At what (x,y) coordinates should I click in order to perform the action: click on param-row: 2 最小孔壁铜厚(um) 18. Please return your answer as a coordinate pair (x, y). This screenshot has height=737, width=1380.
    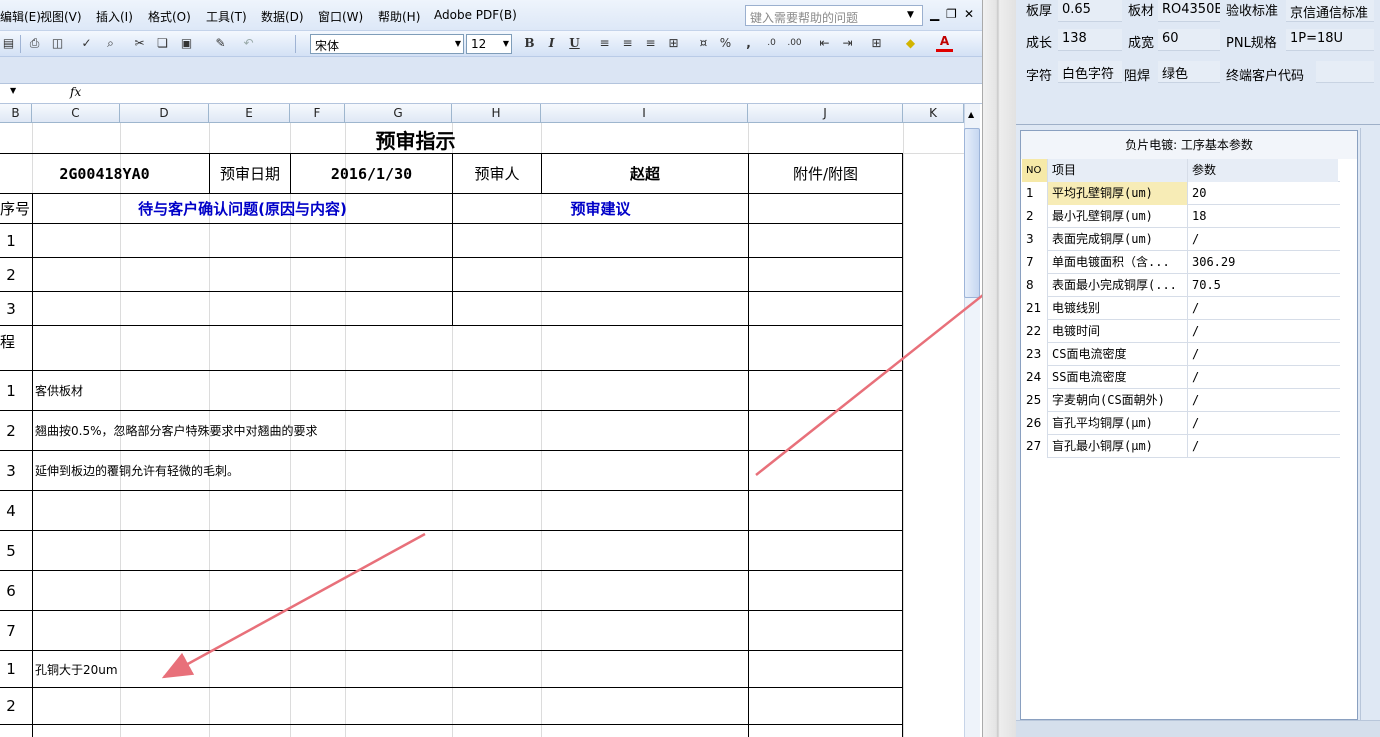
    Looking at the image, I should click on (1181, 216).